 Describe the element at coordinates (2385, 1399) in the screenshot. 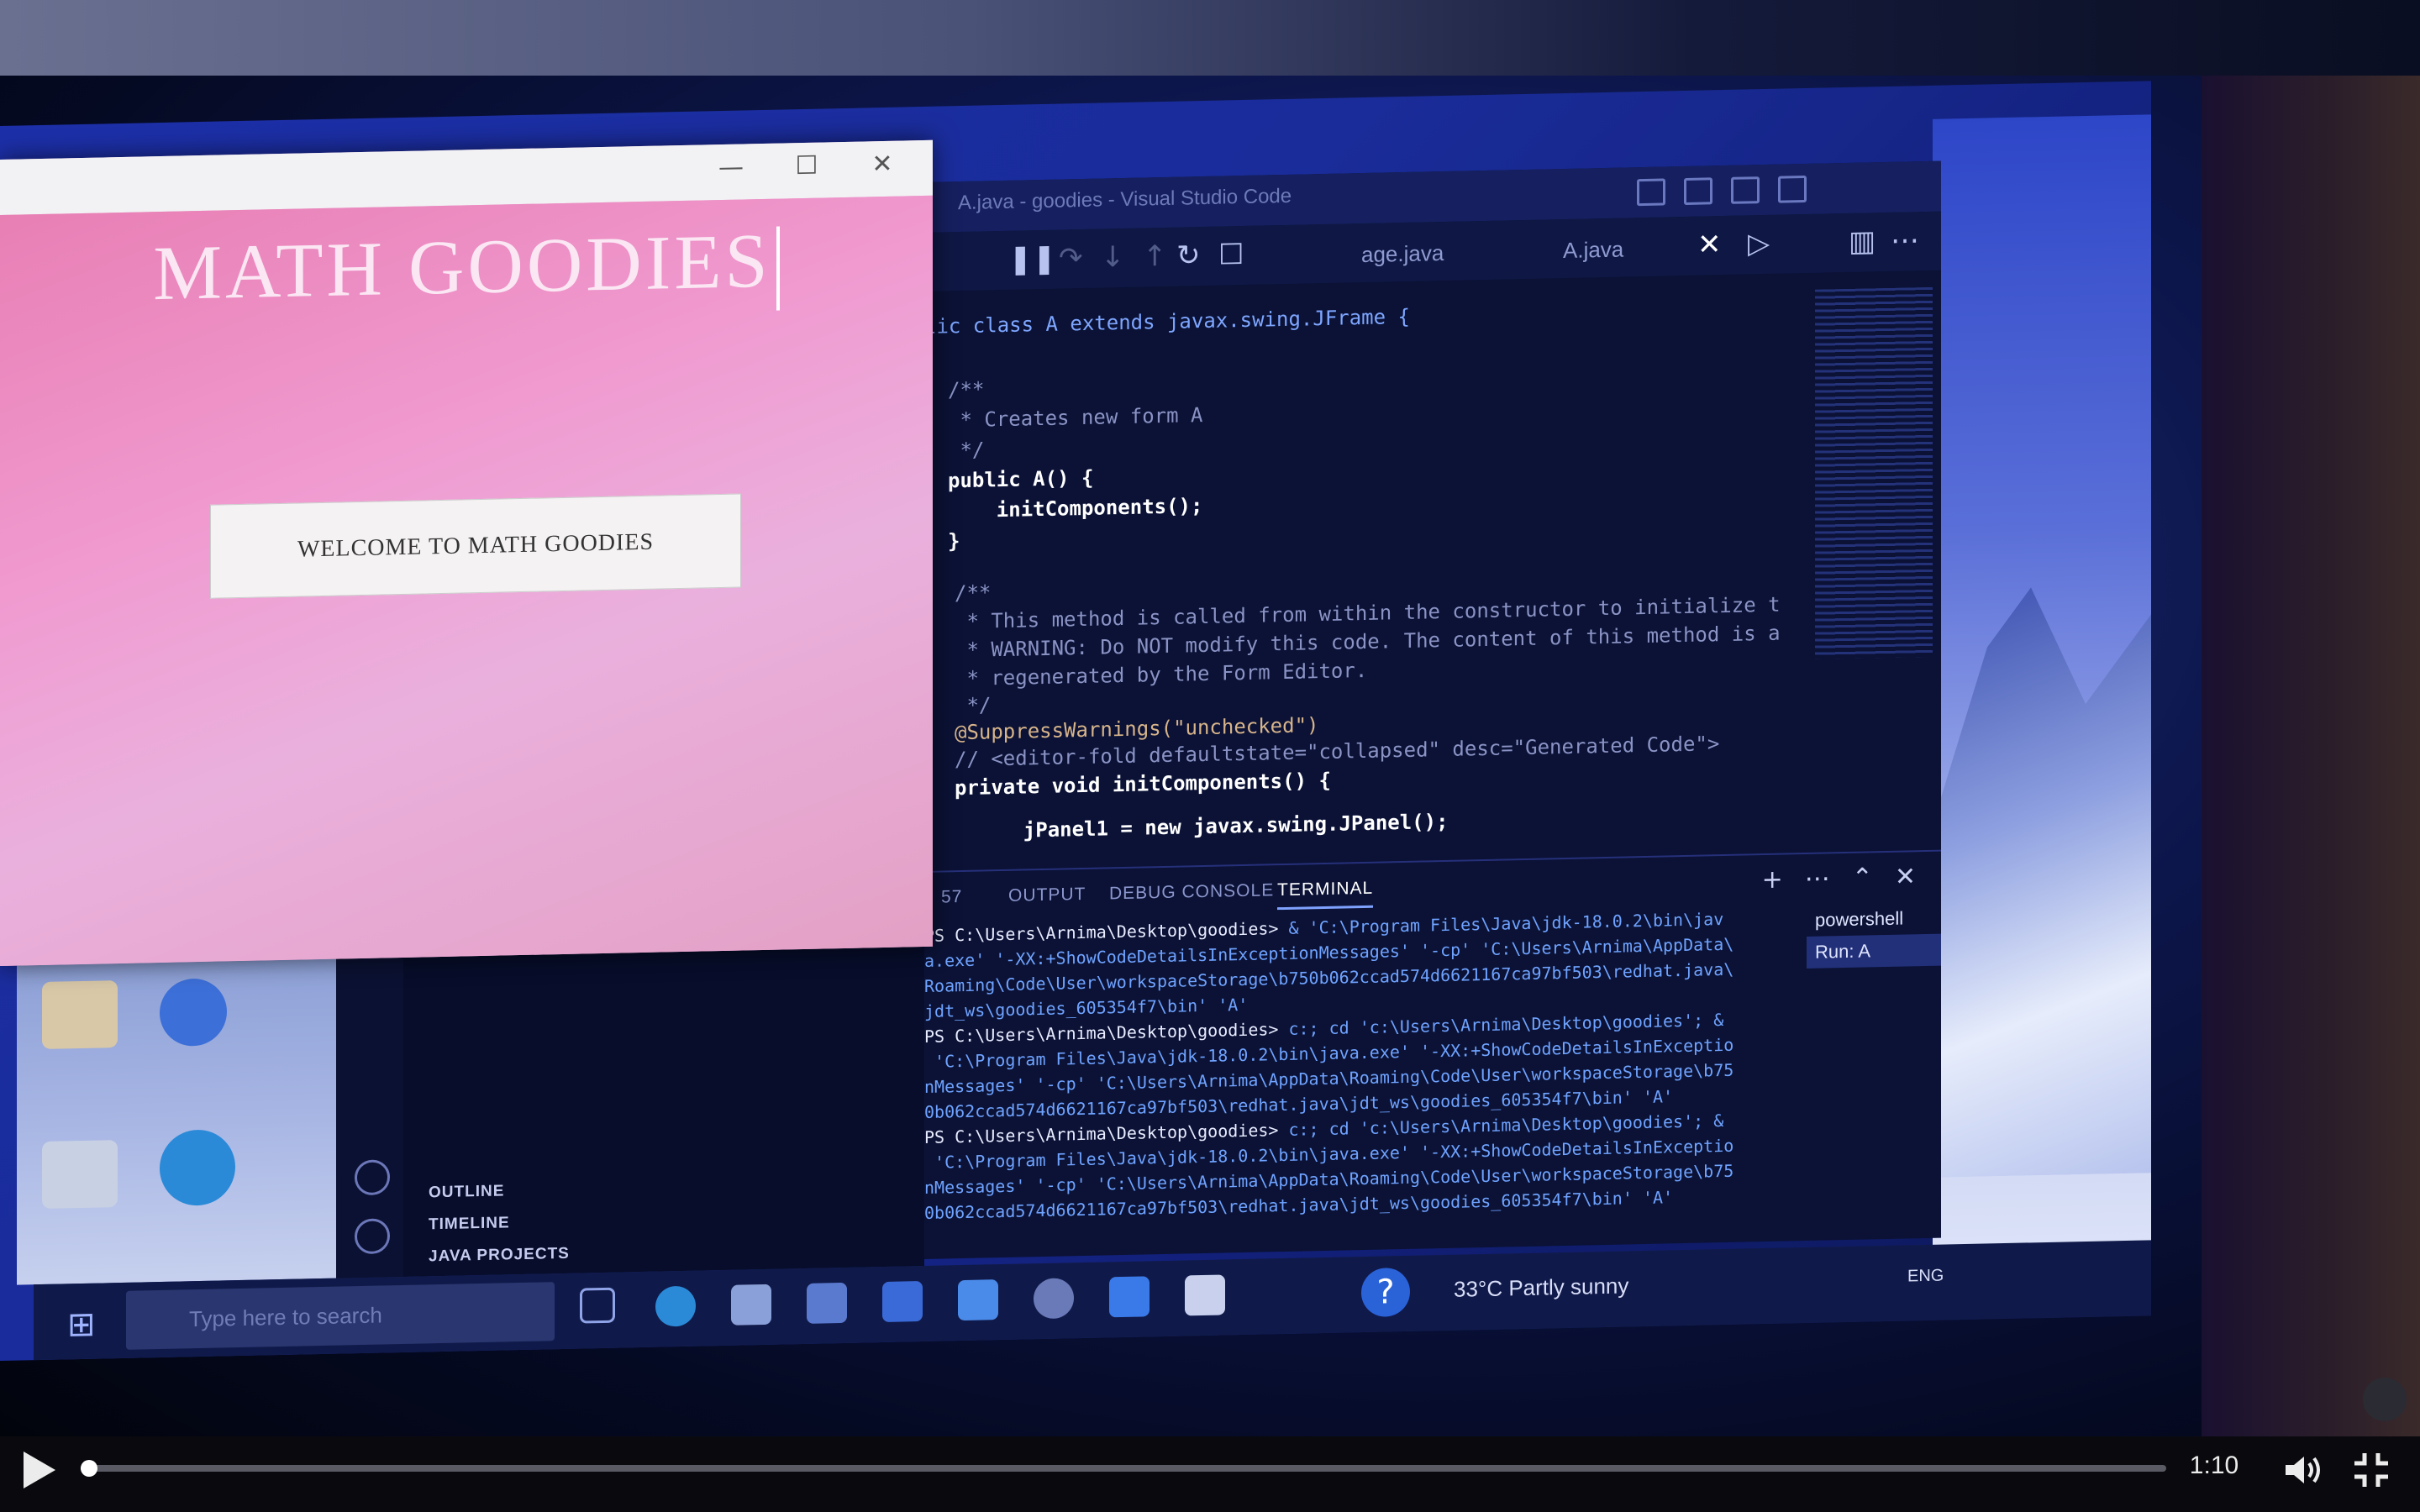

I see `captions-icon` at that location.